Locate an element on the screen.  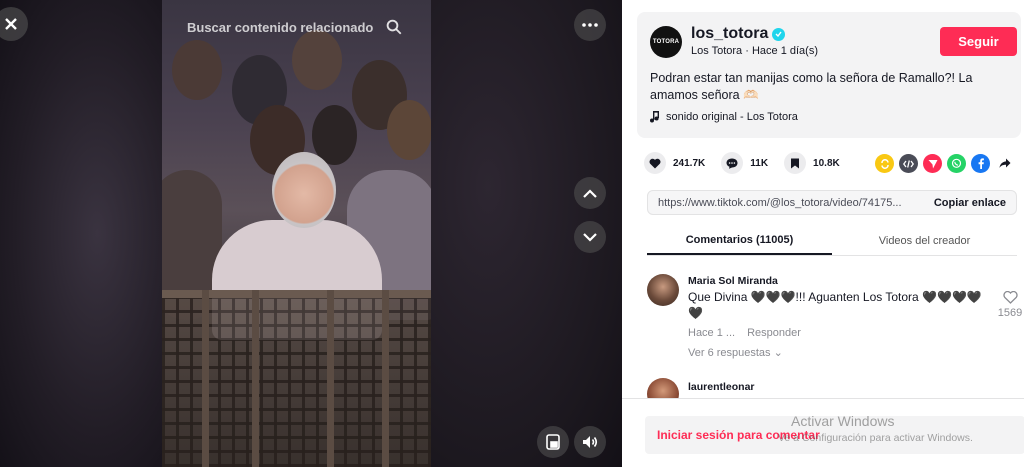
search-icon is located at coordinates (394, 27).